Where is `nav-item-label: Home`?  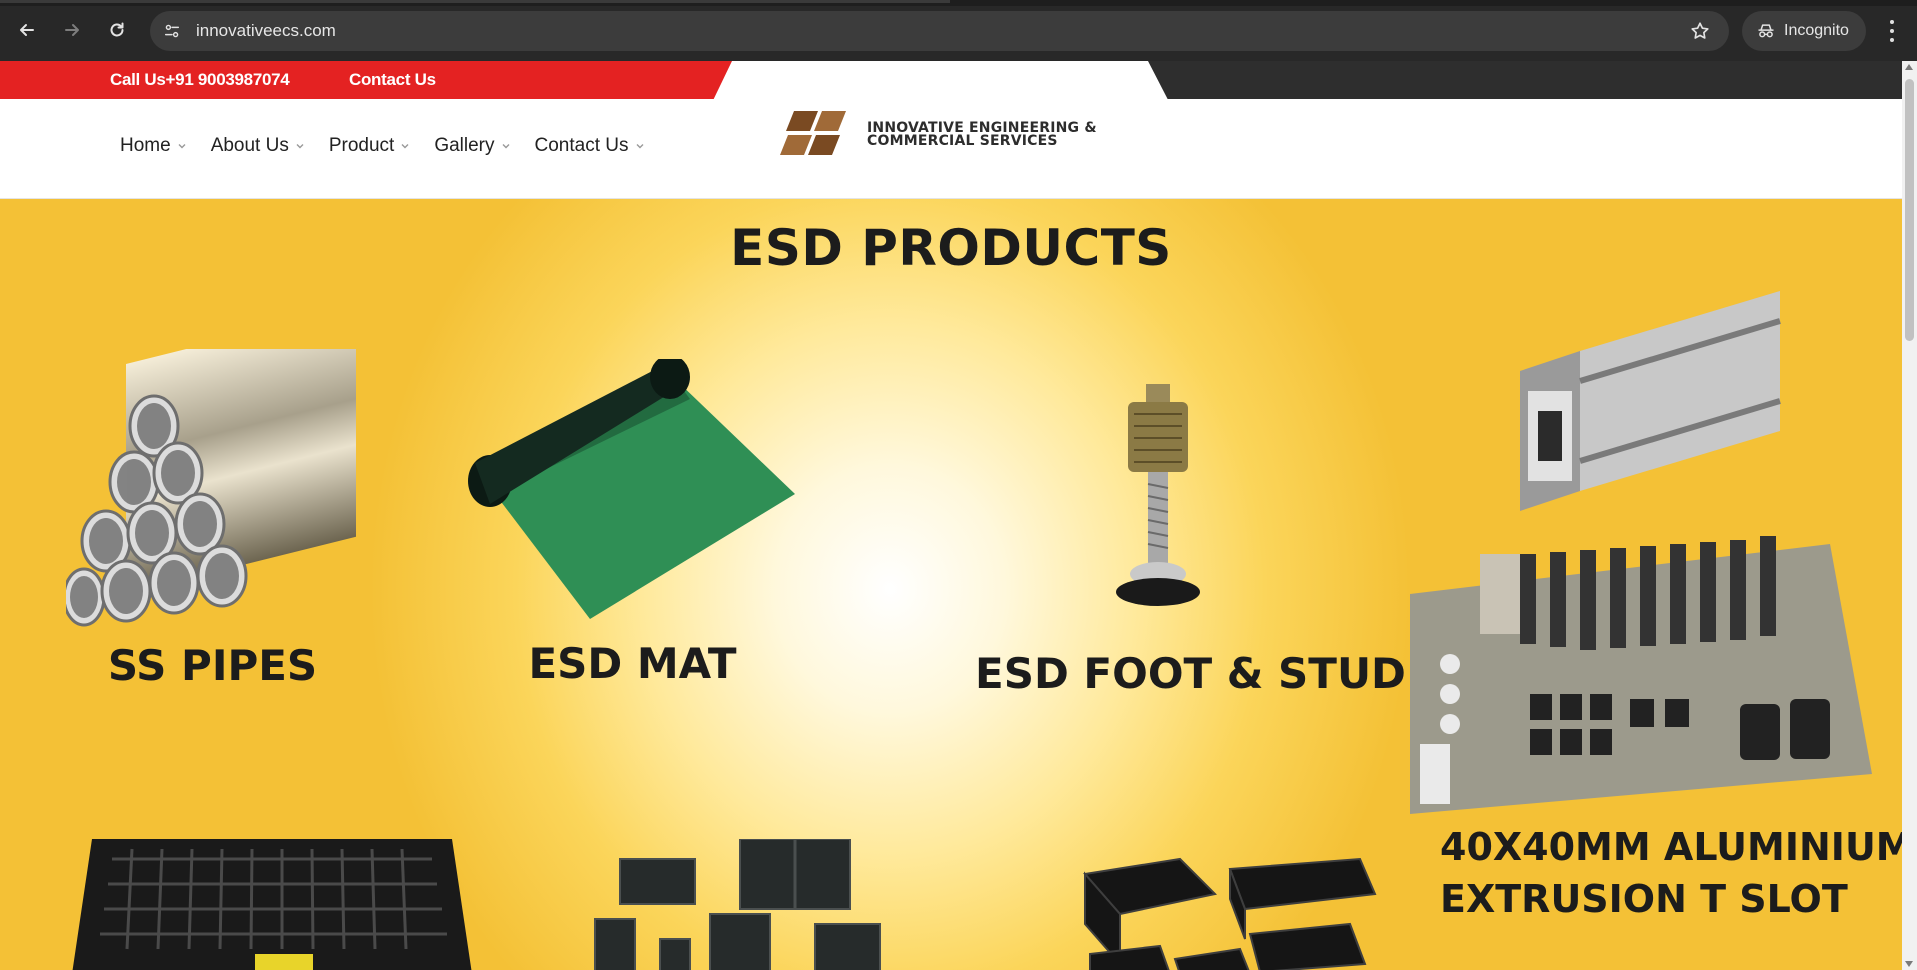 nav-item-label: Home is located at coordinates (145, 145).